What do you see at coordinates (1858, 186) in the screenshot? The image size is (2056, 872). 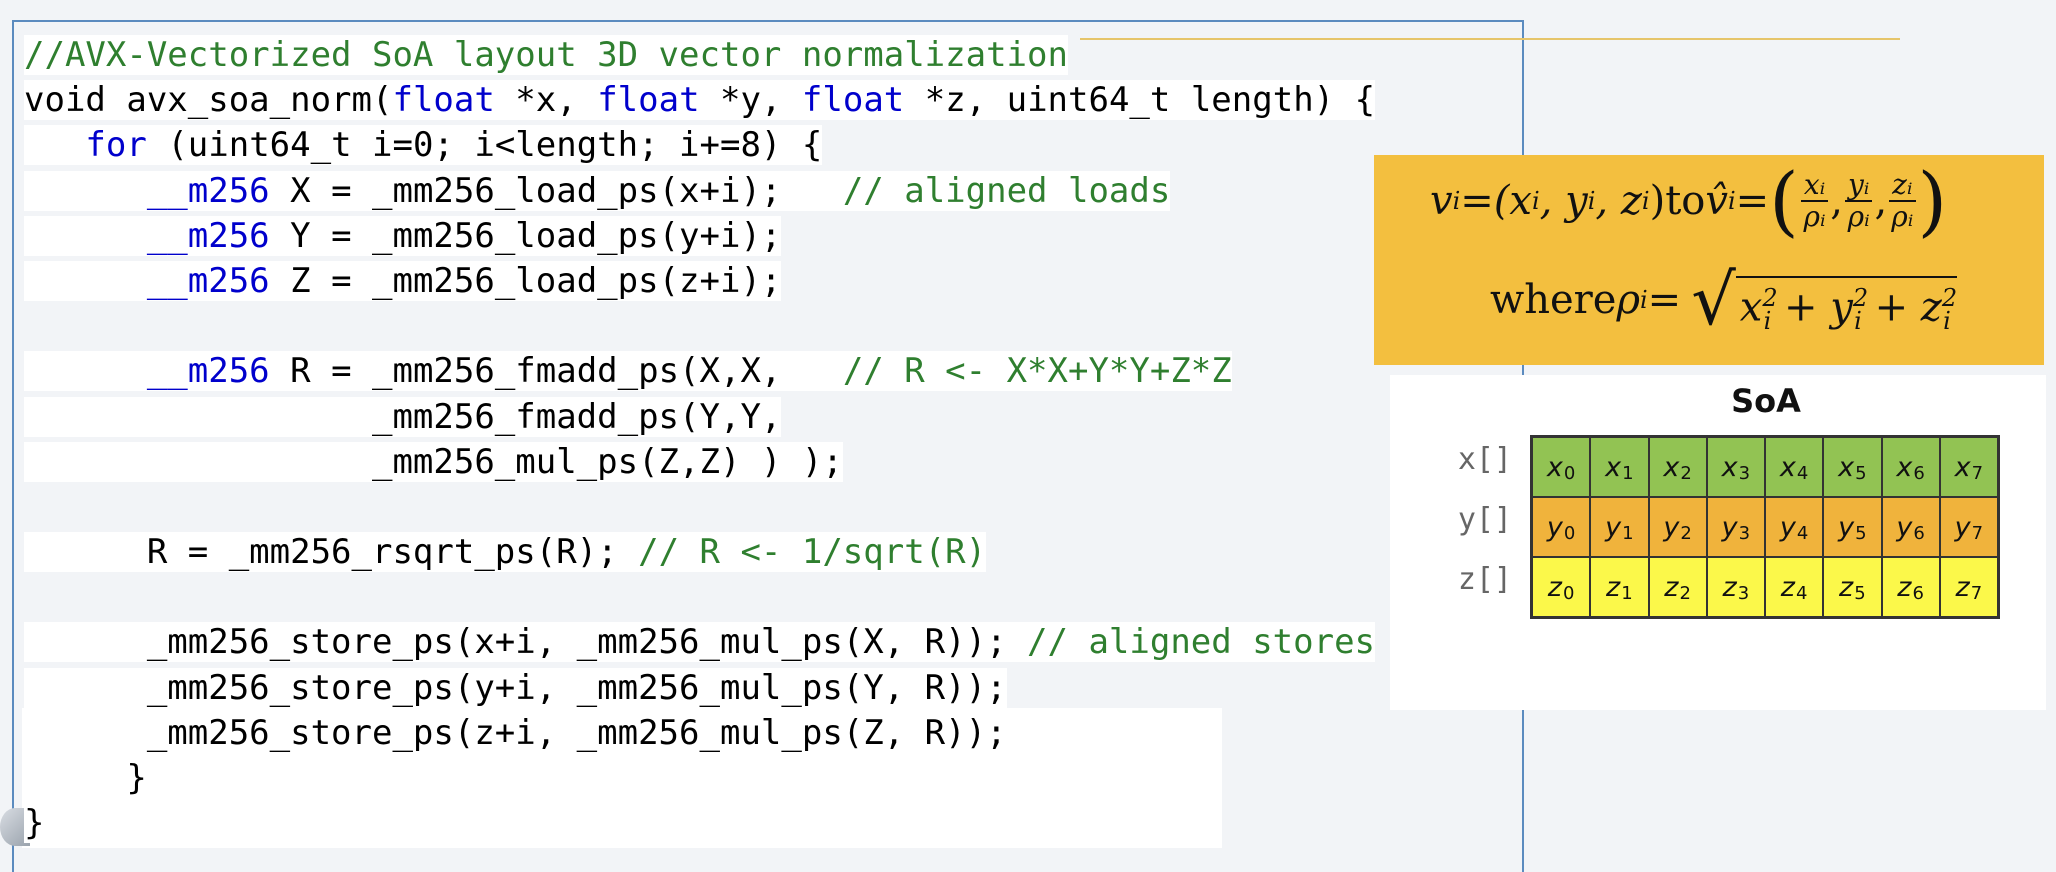 I see `fraction-num: yᵢ` at bounding box center [1858, 186].